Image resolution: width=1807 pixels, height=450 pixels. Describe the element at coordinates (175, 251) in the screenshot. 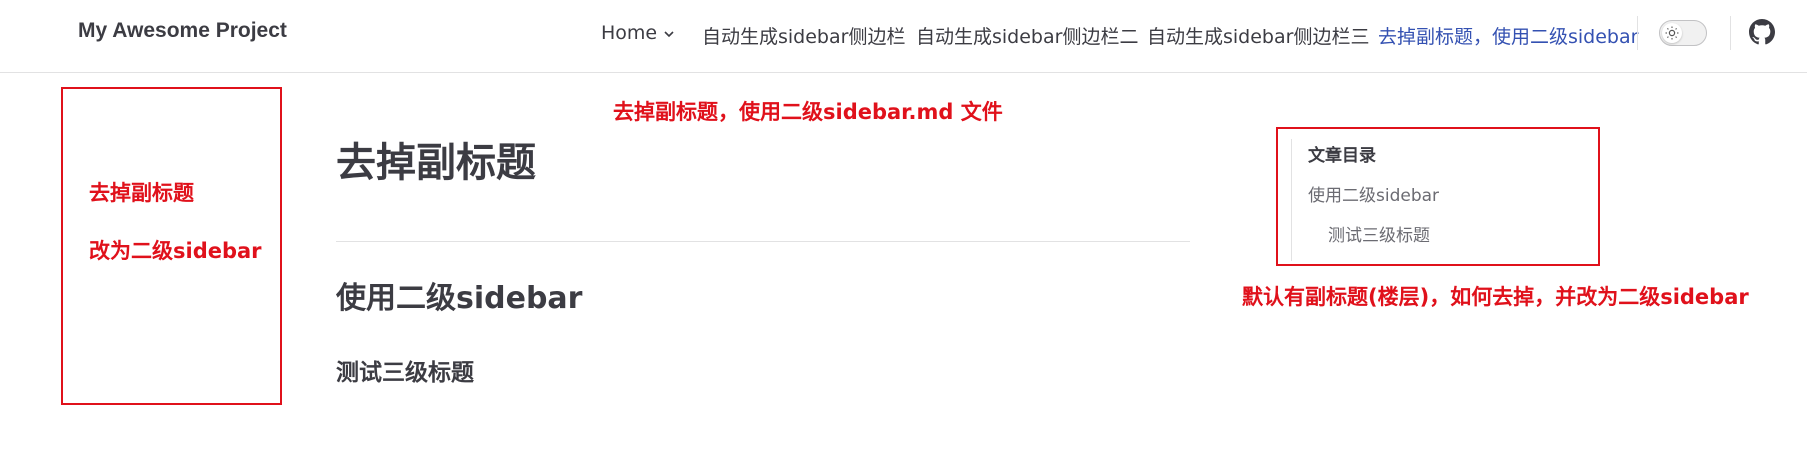

I see `annotation-left-line2: 改为二级sidebar` at that location.